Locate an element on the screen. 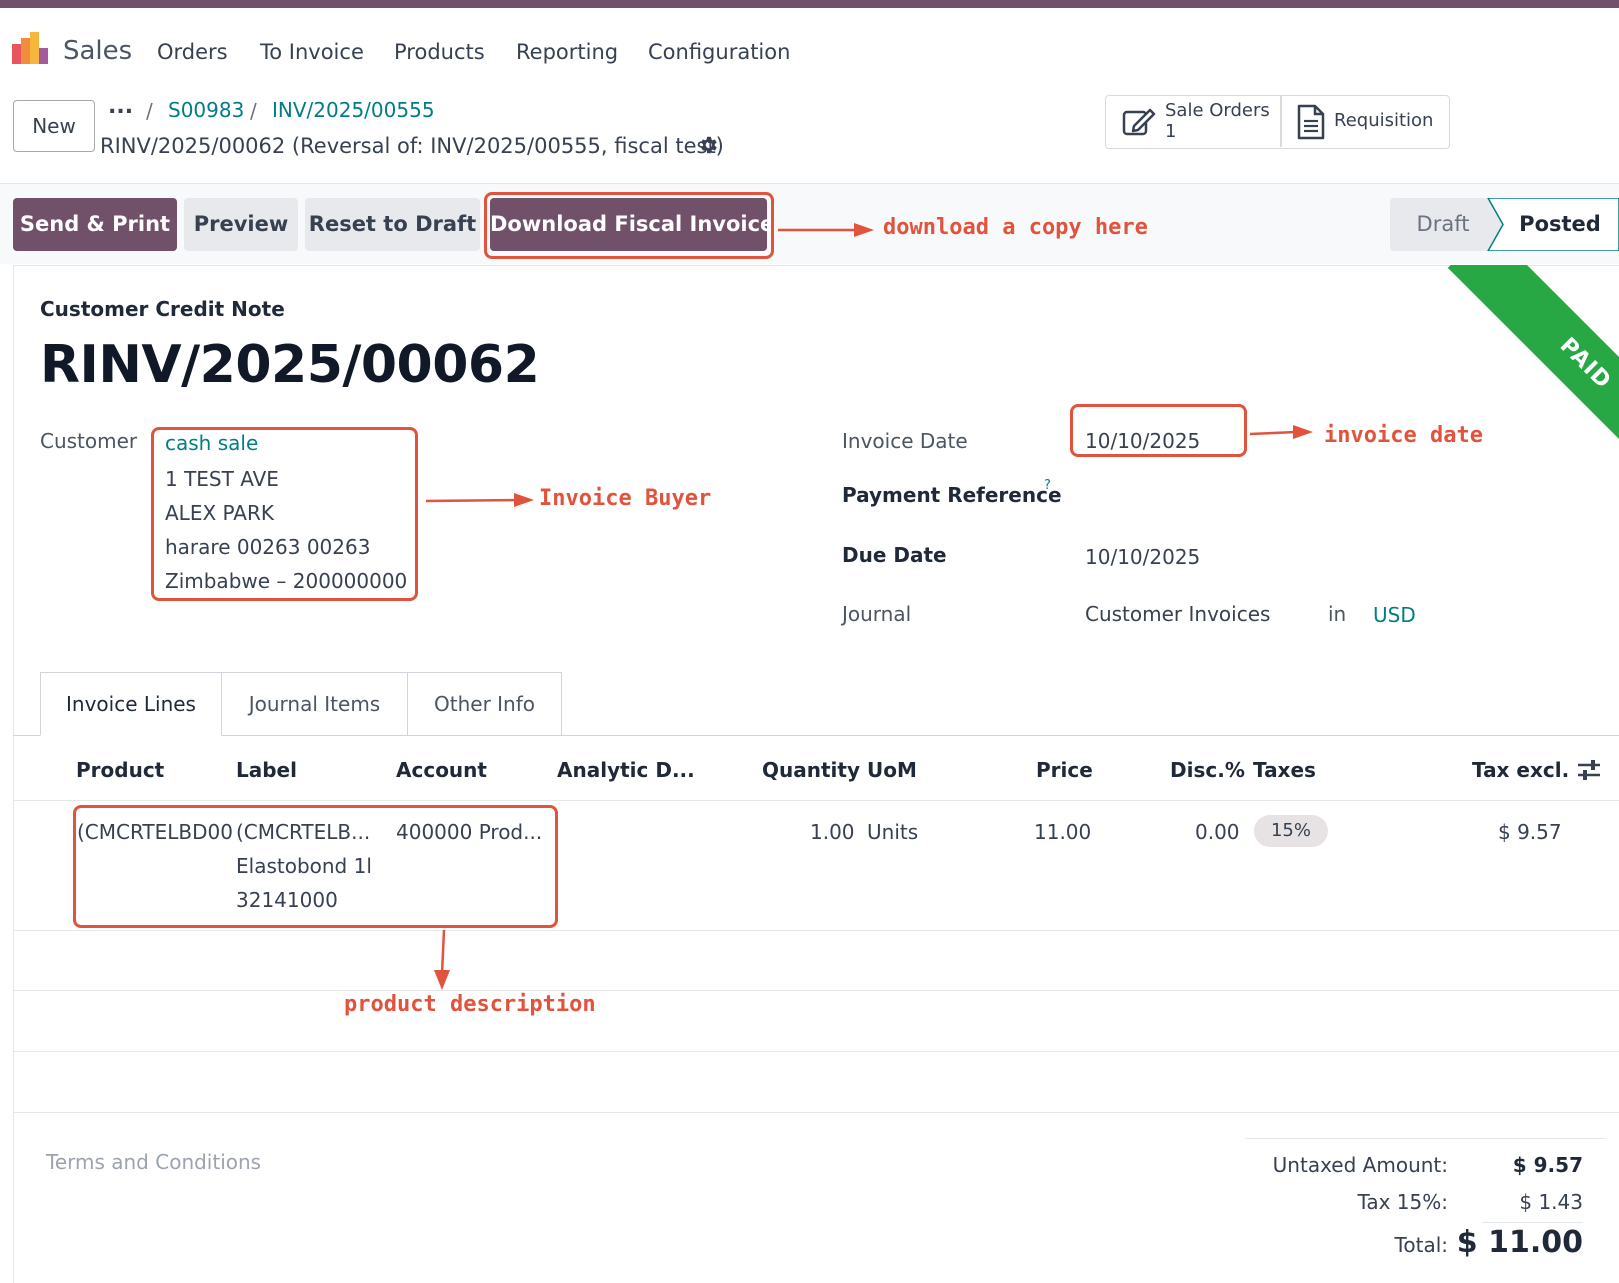 This screenshot has width=1619, height=1283. optional-columns-icon is located at coordinates (1589, 770).